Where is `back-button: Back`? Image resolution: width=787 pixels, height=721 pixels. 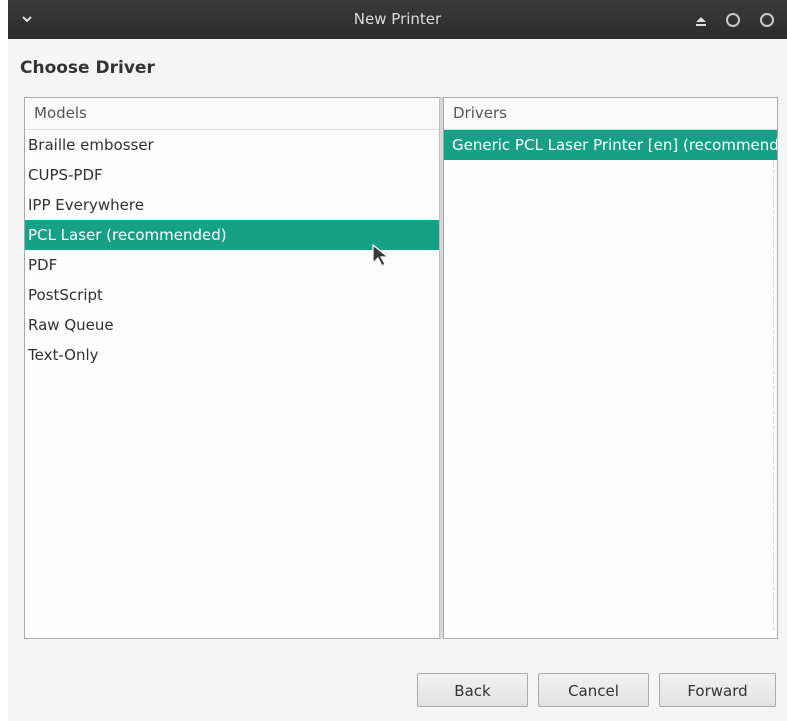 back-button: Back is located at coordinates (472, 690).